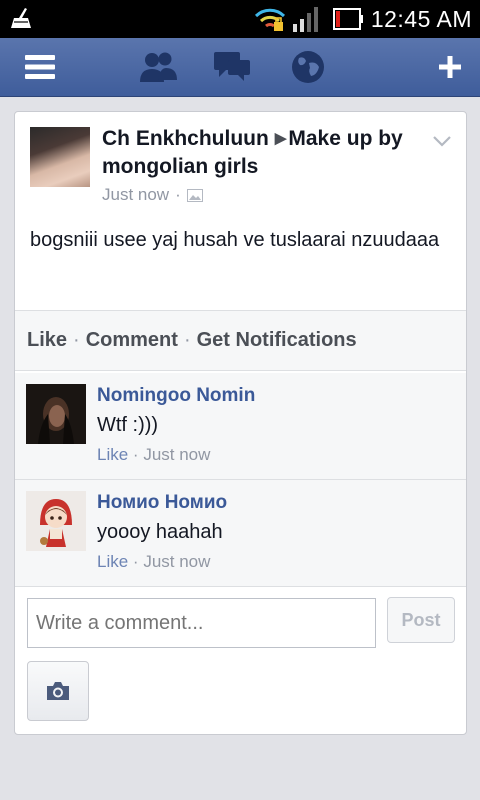 Image resolution: width=480 pixels, height=800 pixels. What do you see at coordinates (47, 340) in the screenshot?
I see `like-button: Like` at bounding box center [47, 340].